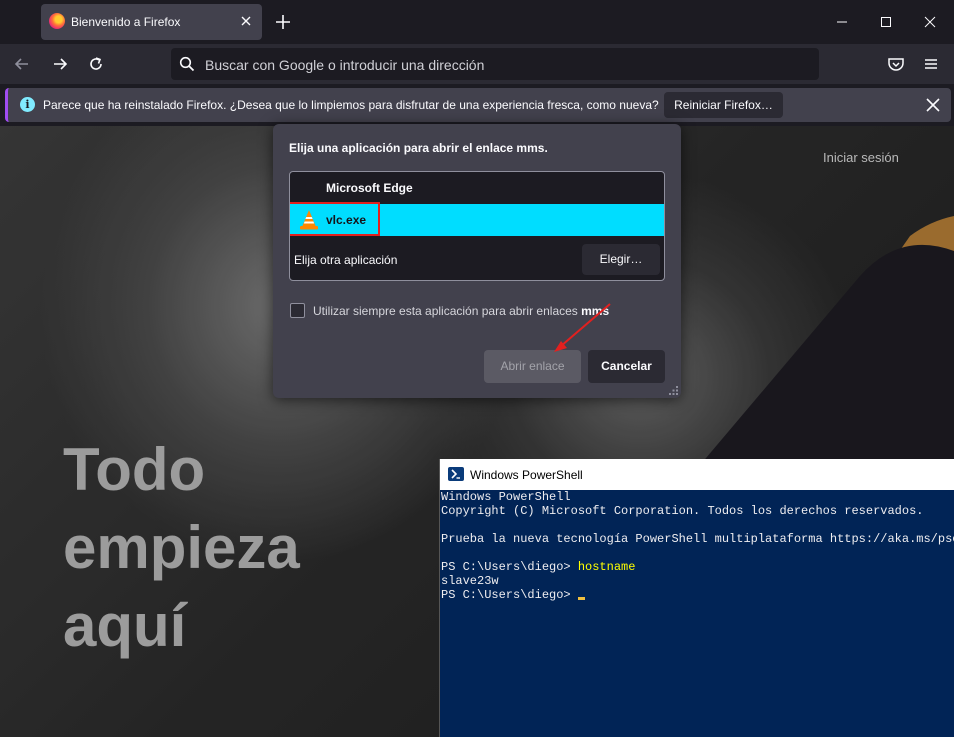  I want to click on annotation-highlight-box, so click(335, 219).